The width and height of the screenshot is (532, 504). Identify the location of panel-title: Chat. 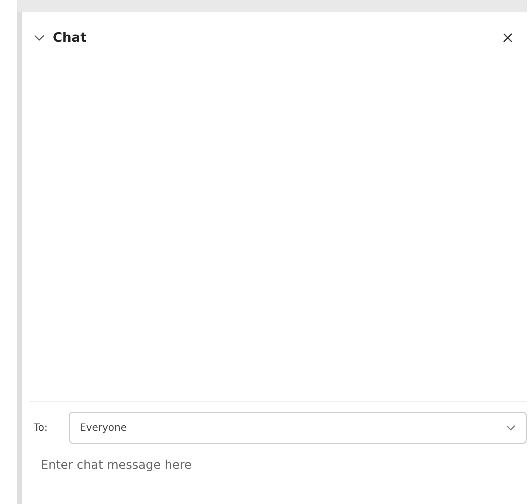
(70, 38).